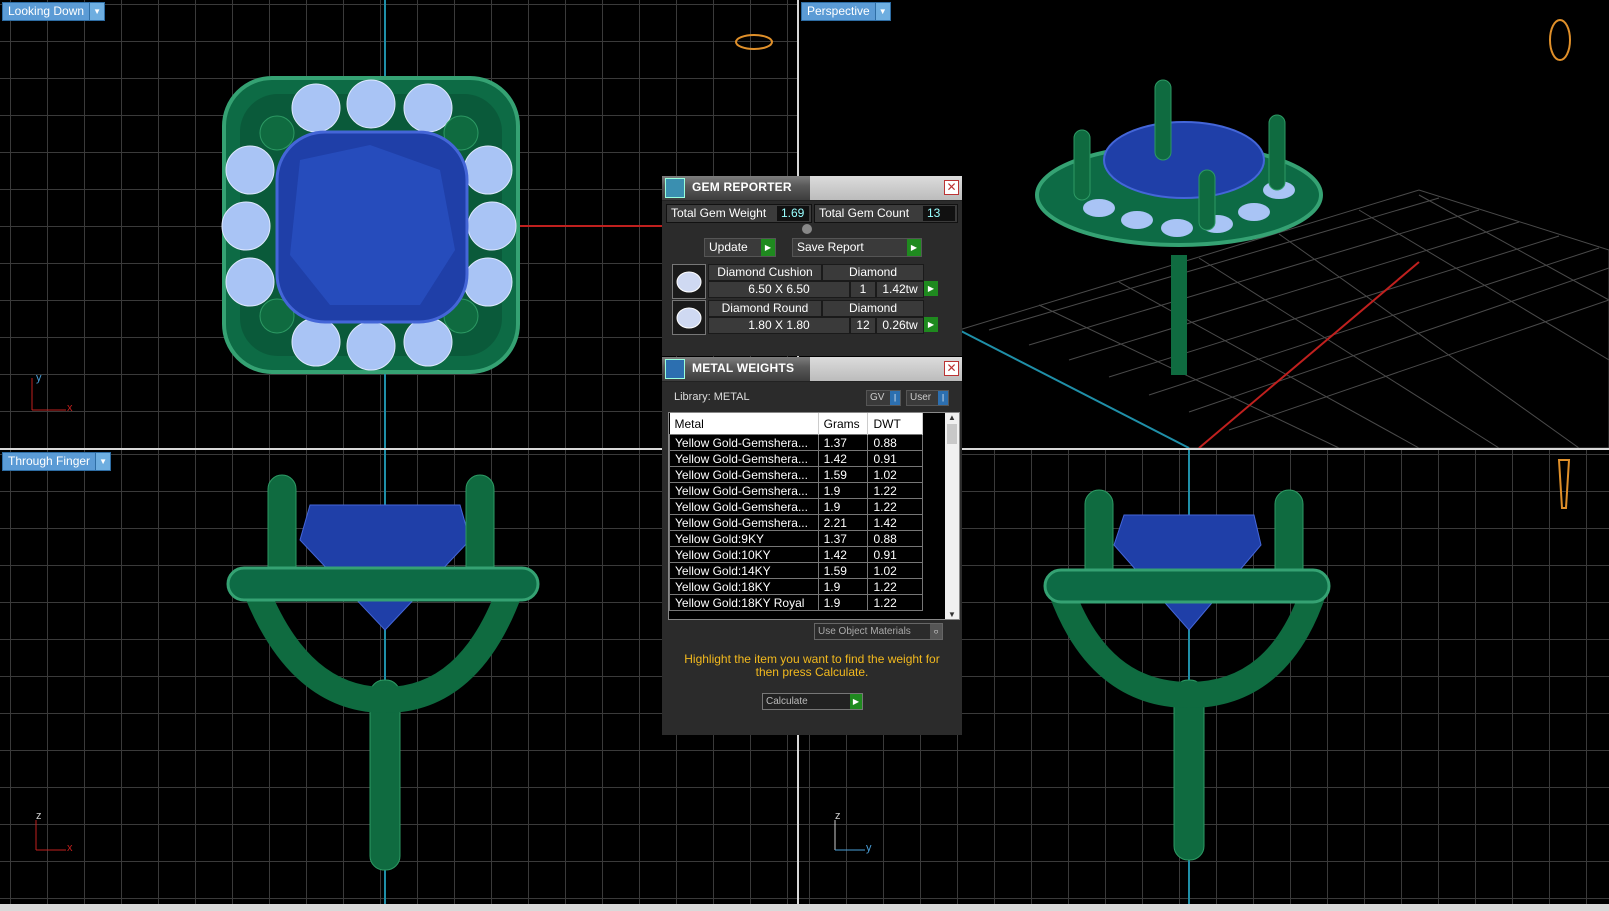  What do you see at coordinates (812, 369) in the screenshot?
I see `metal-weights-titlebar: METAL WEIGHTS ✕` at bounding box center [812, 369].